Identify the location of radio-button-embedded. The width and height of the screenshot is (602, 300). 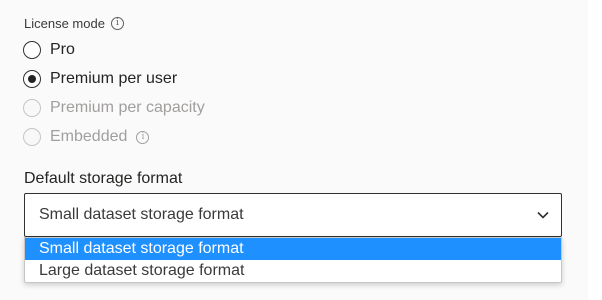
(32, 137).